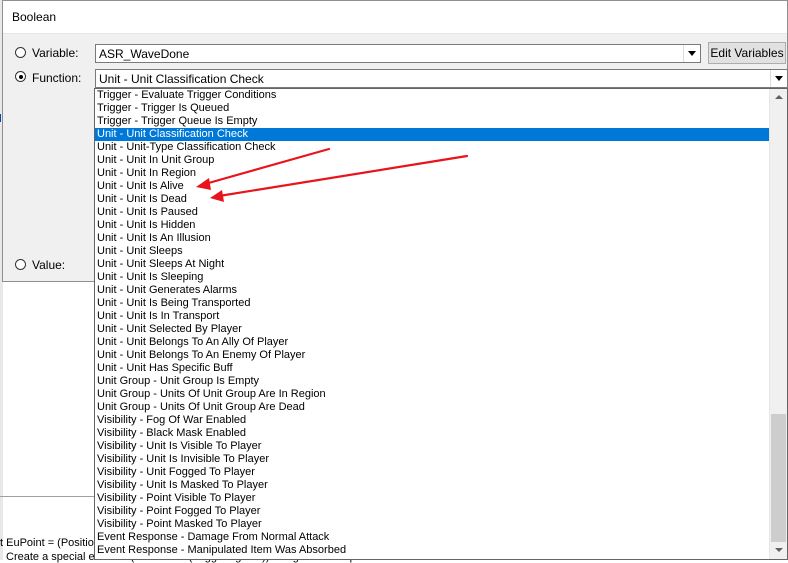  Describe the element at coordinates (433, 225) in the screenshot. I see `dropdown-option: Unit - Unit Is Hidden` at that location.